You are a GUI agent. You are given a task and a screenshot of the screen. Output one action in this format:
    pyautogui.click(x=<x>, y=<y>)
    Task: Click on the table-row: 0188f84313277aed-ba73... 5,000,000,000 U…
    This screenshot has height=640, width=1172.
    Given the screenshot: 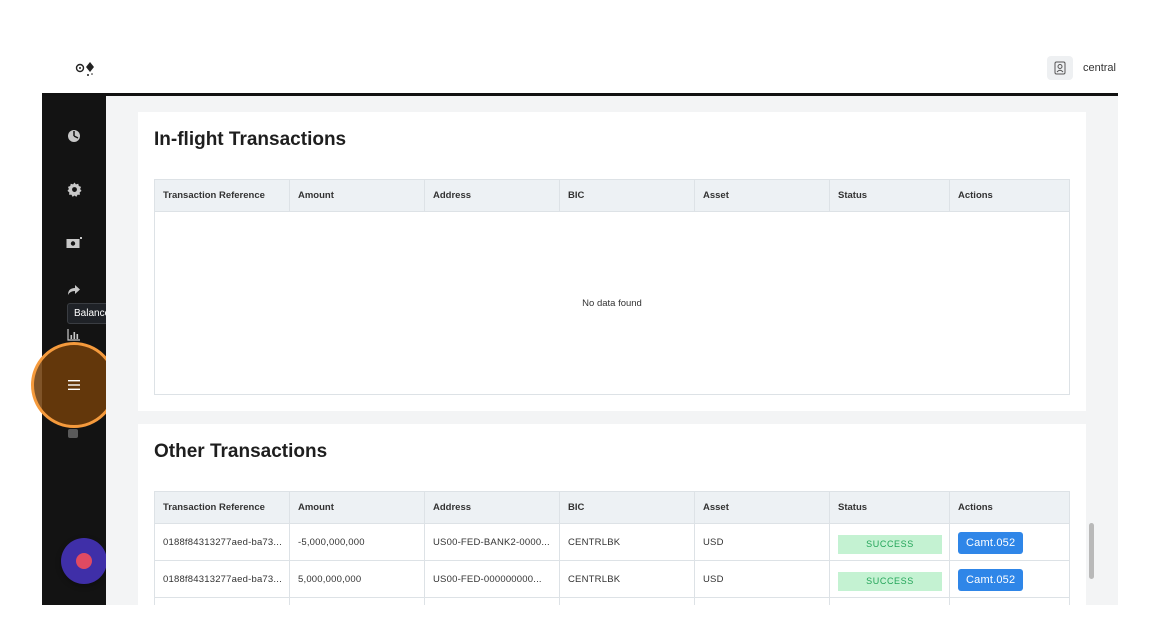 What is the action you would take?
    pyautogui.click(x=612, y=579)
    